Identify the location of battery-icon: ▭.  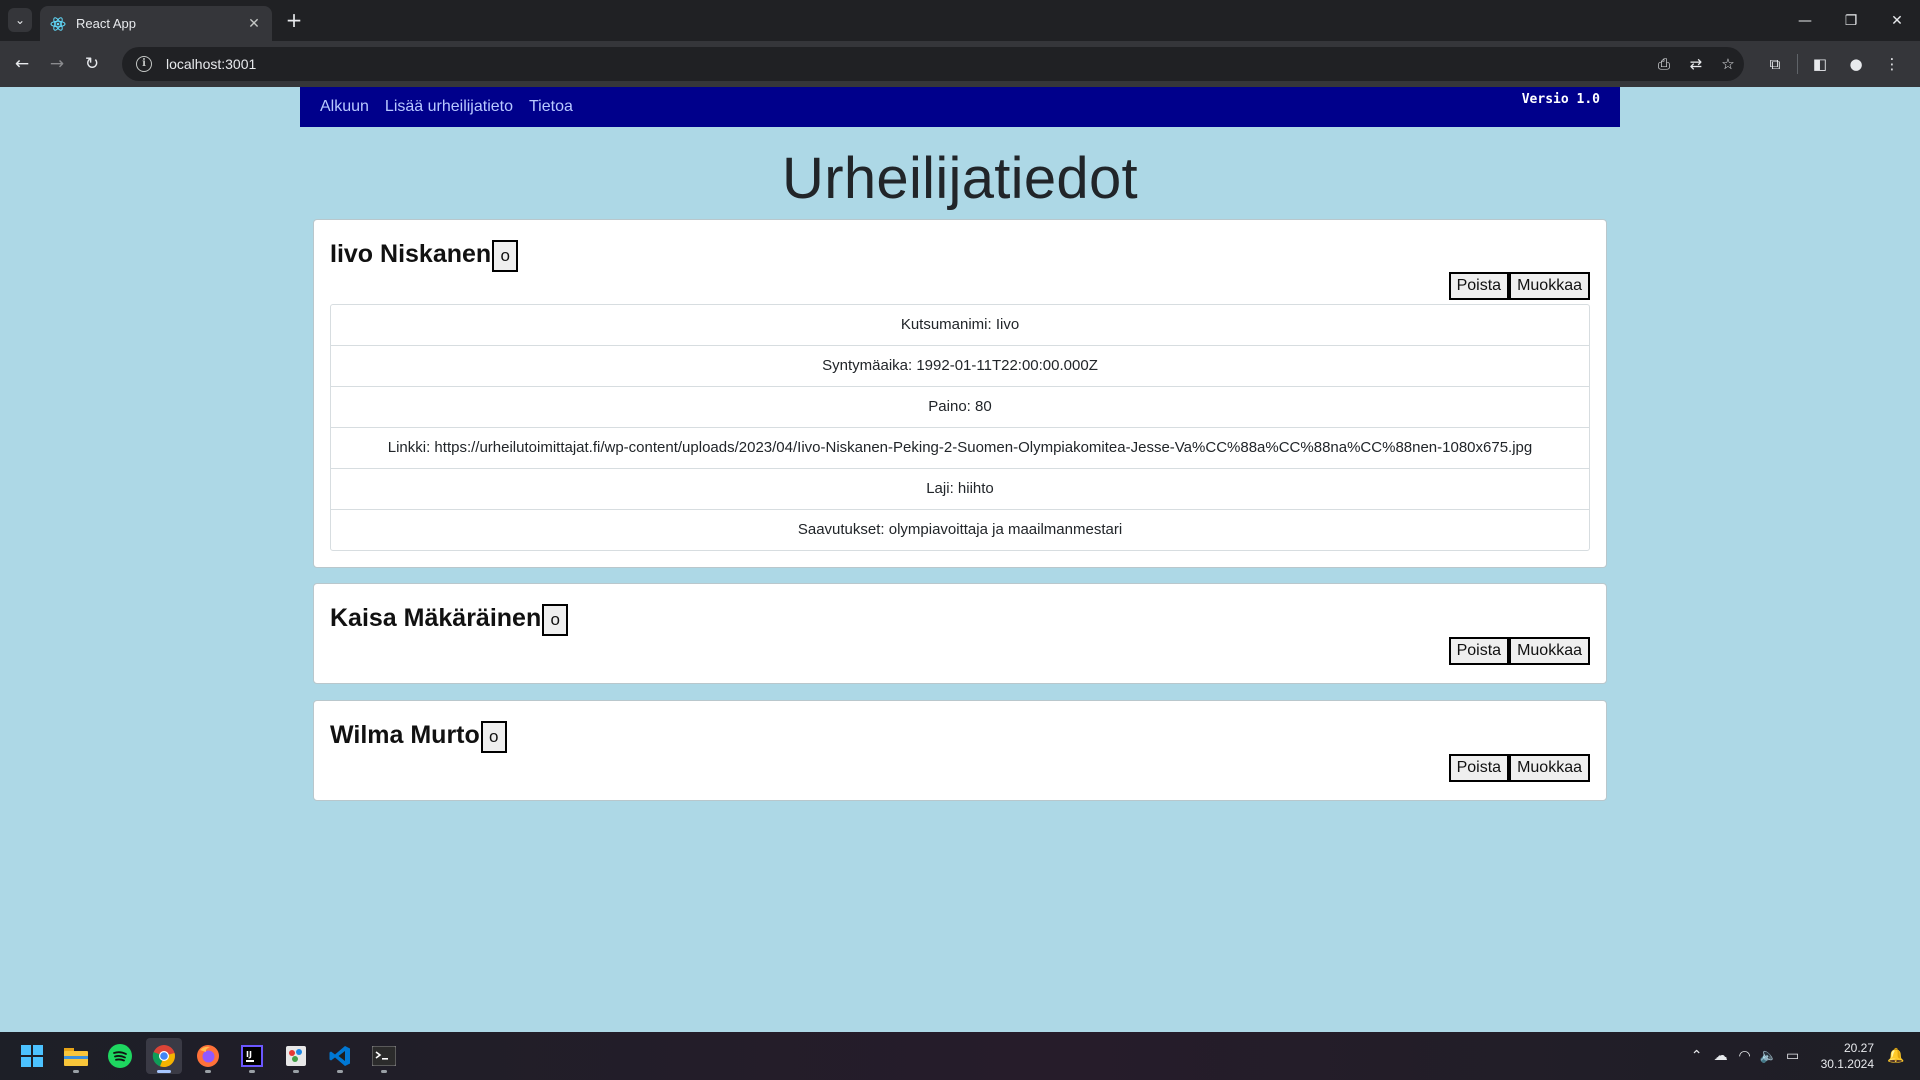
(1793, 1056).